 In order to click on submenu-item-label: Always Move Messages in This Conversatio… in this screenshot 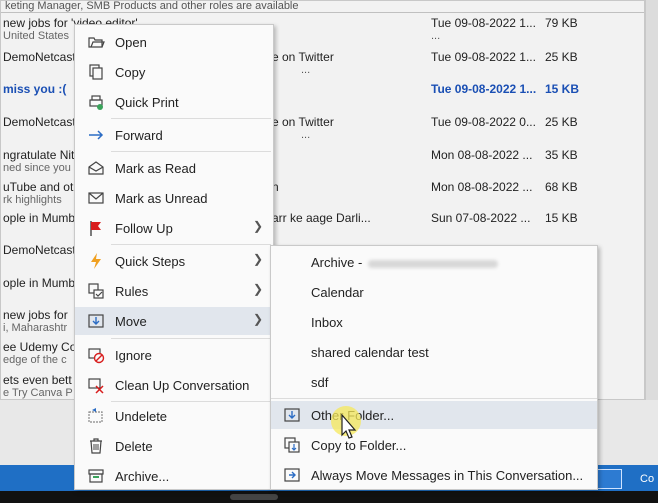, I will do `click(447, 475)`.